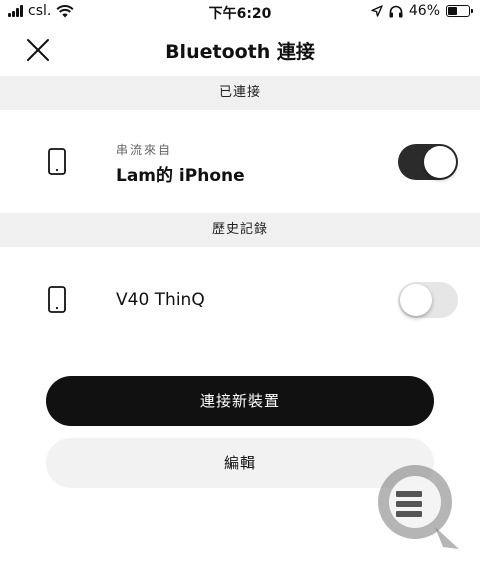 Image resolution: width=480 pixels, height=570 pixels. I want to click on connect-new-device-button: 連接新裝置, so click(240, 401).